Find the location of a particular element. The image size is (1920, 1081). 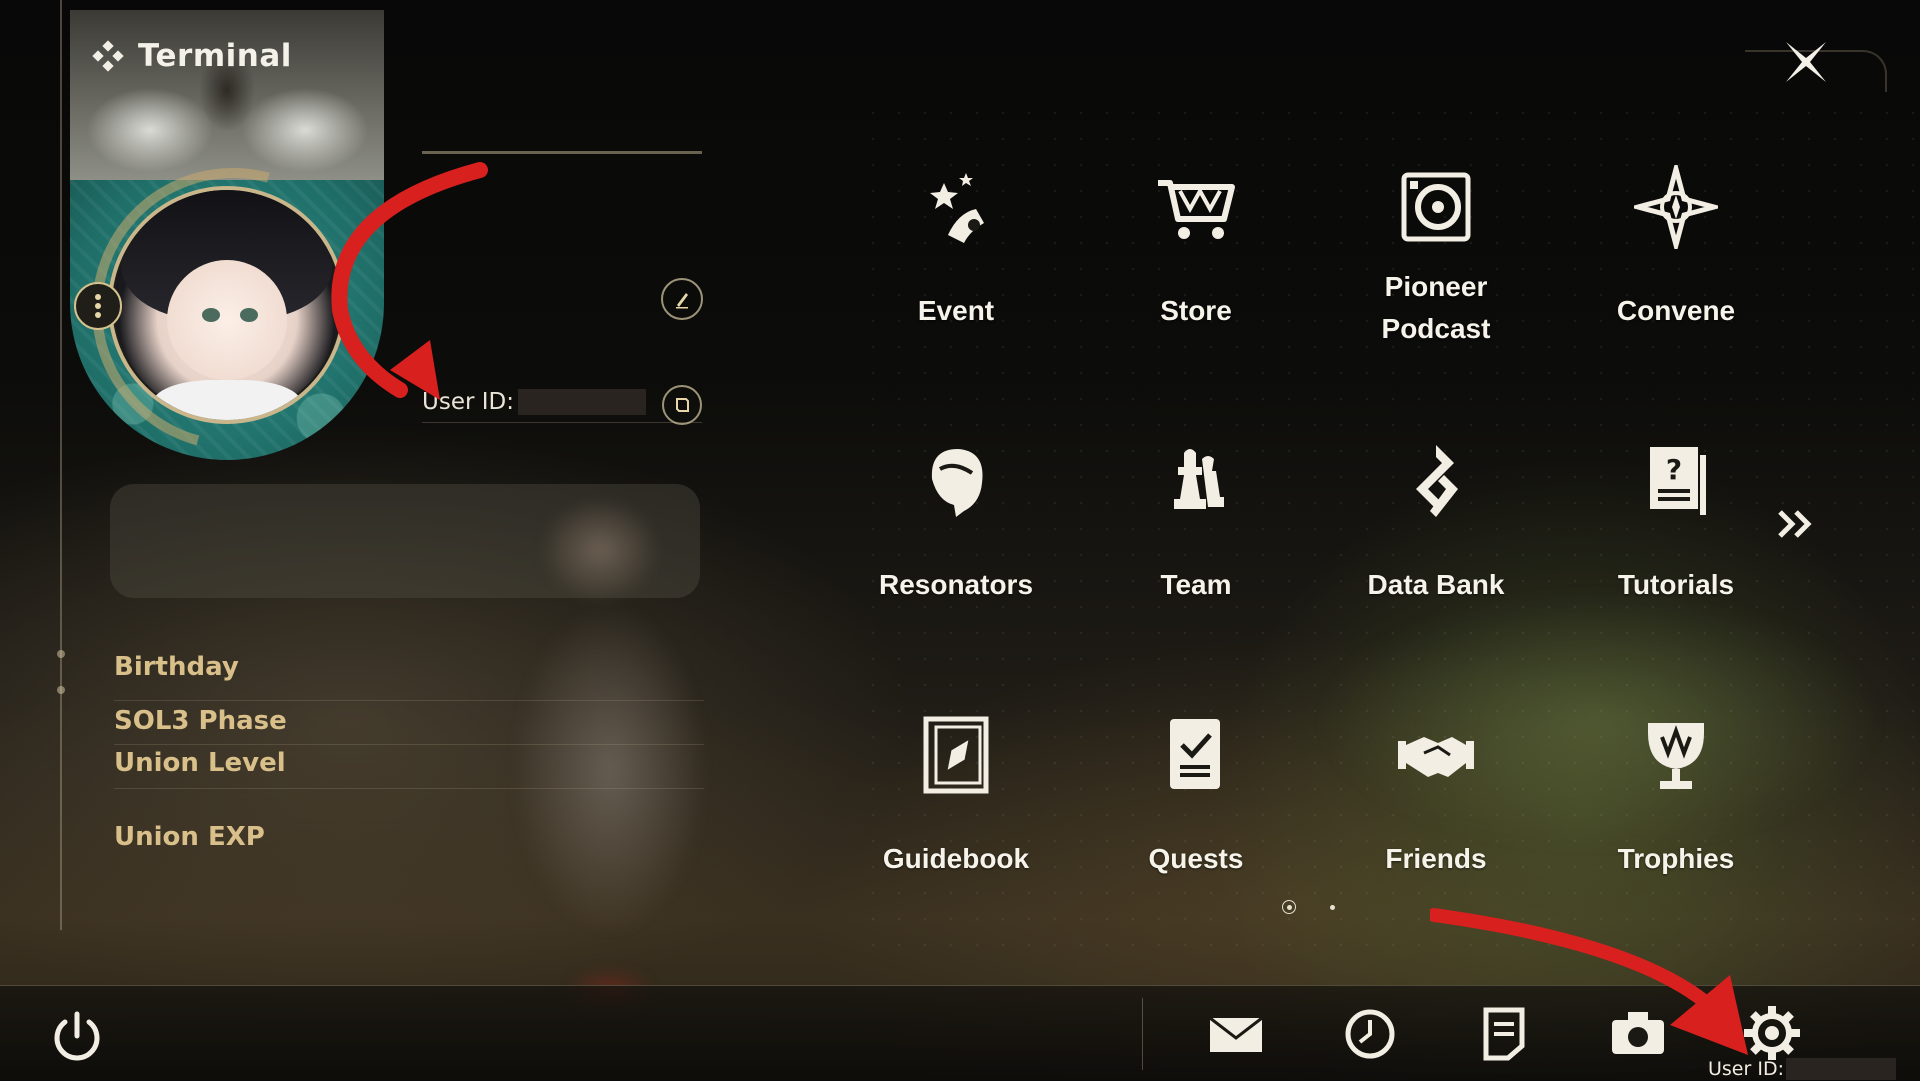

more-options-button is located at coordinates (98, 306).